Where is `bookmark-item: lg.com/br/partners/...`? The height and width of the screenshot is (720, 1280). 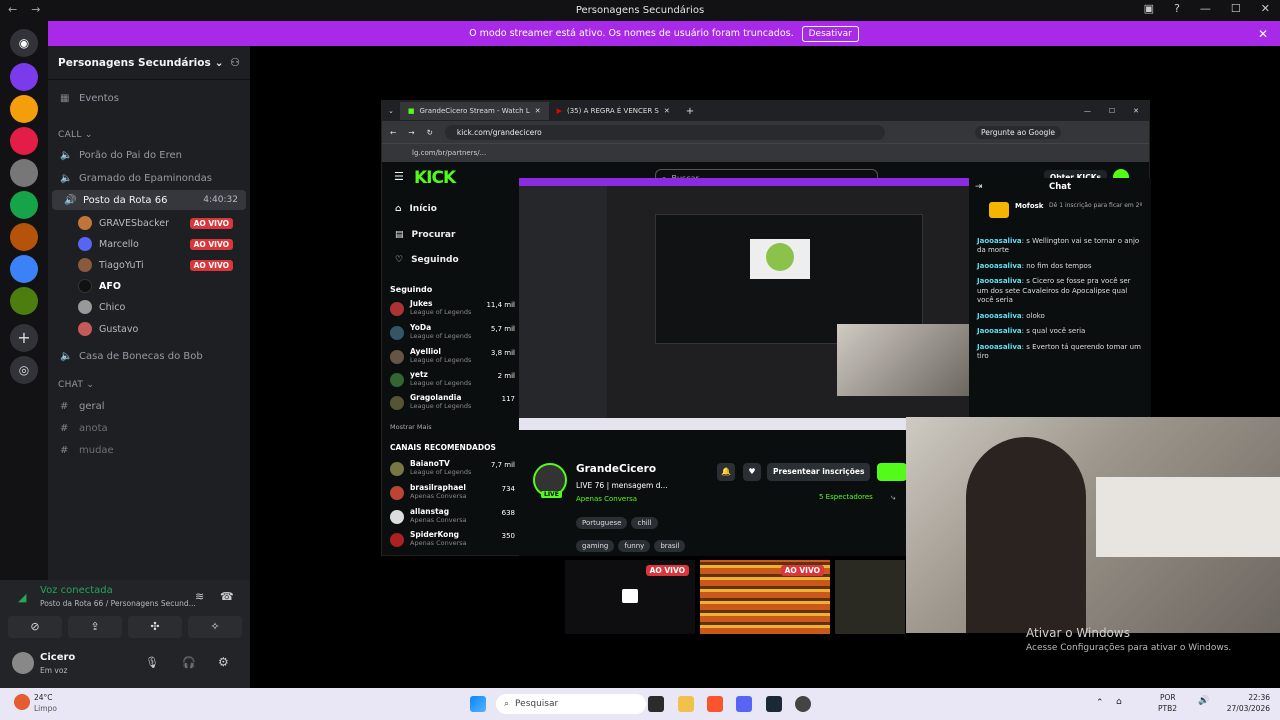 bookmark-item: lg.com/br/partners/... is located at coordinates (449, 153).